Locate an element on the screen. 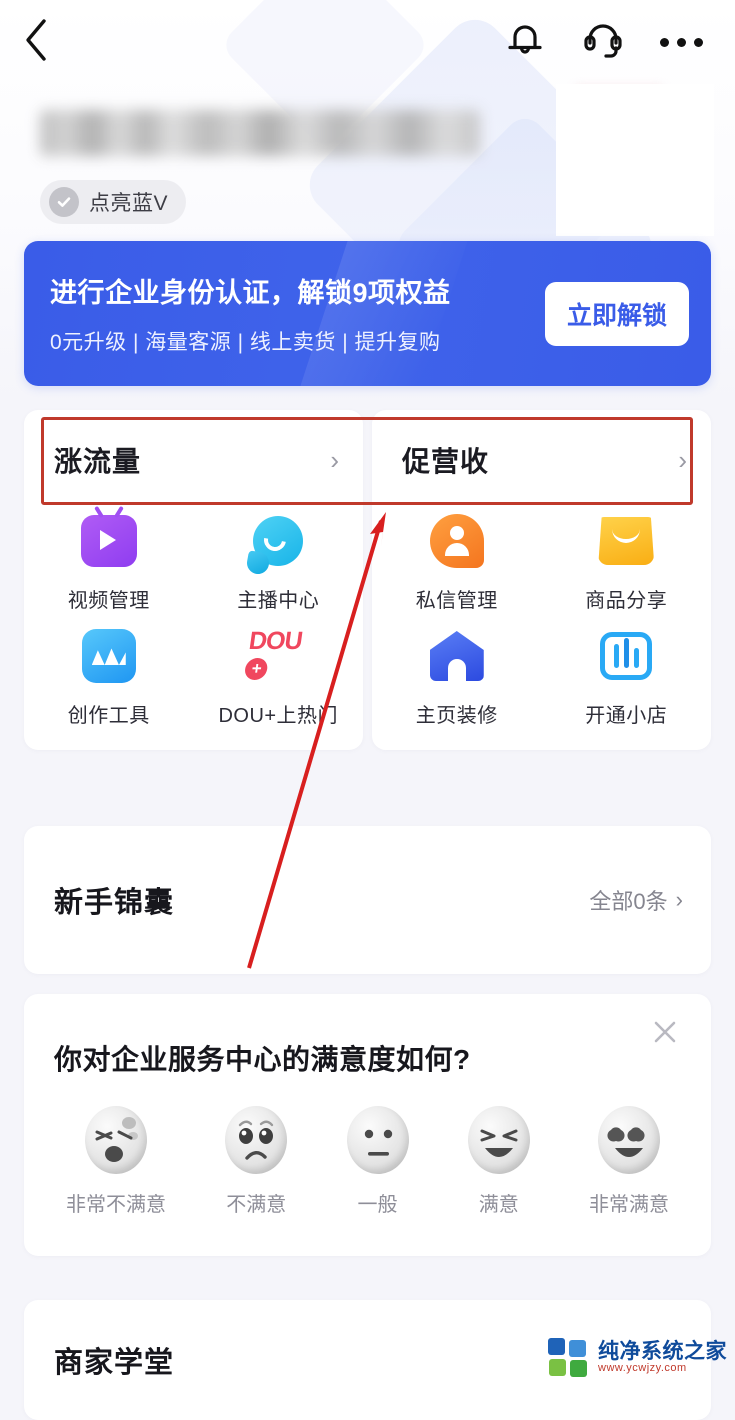 The image size is (735, 1420). grid-item-dou-plus: DOU+ DOU+上热门 is located at coordinates (279, 672).